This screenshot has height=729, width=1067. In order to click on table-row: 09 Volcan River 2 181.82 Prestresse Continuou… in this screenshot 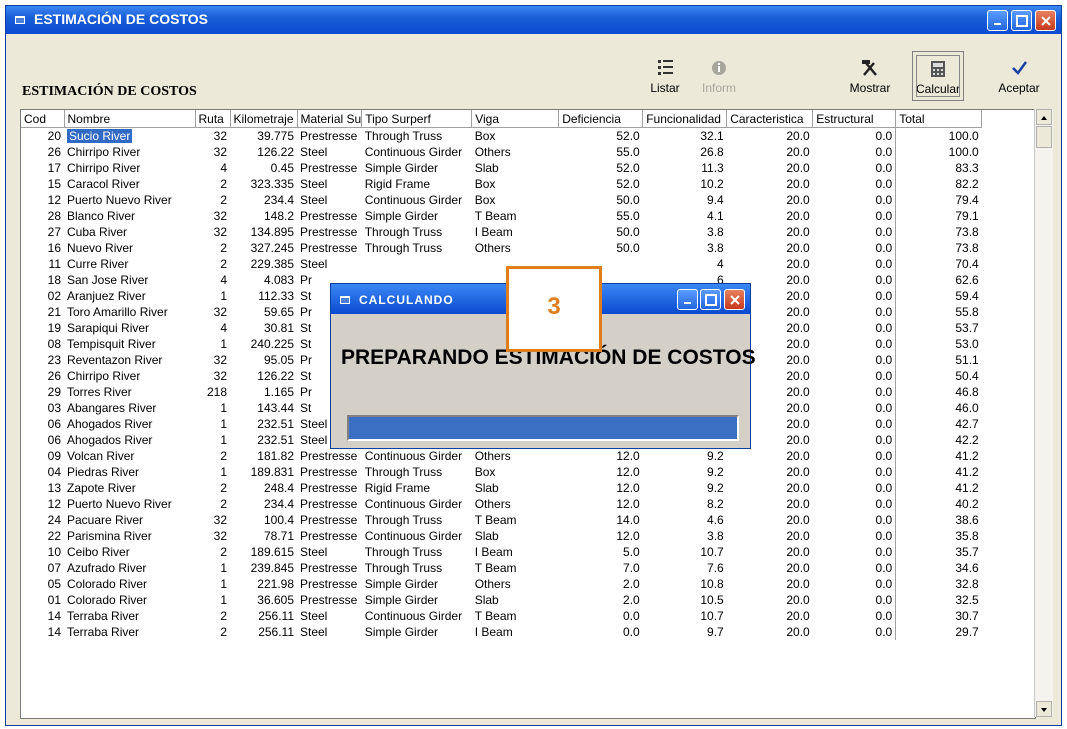, I will do `click(501, 456)`.